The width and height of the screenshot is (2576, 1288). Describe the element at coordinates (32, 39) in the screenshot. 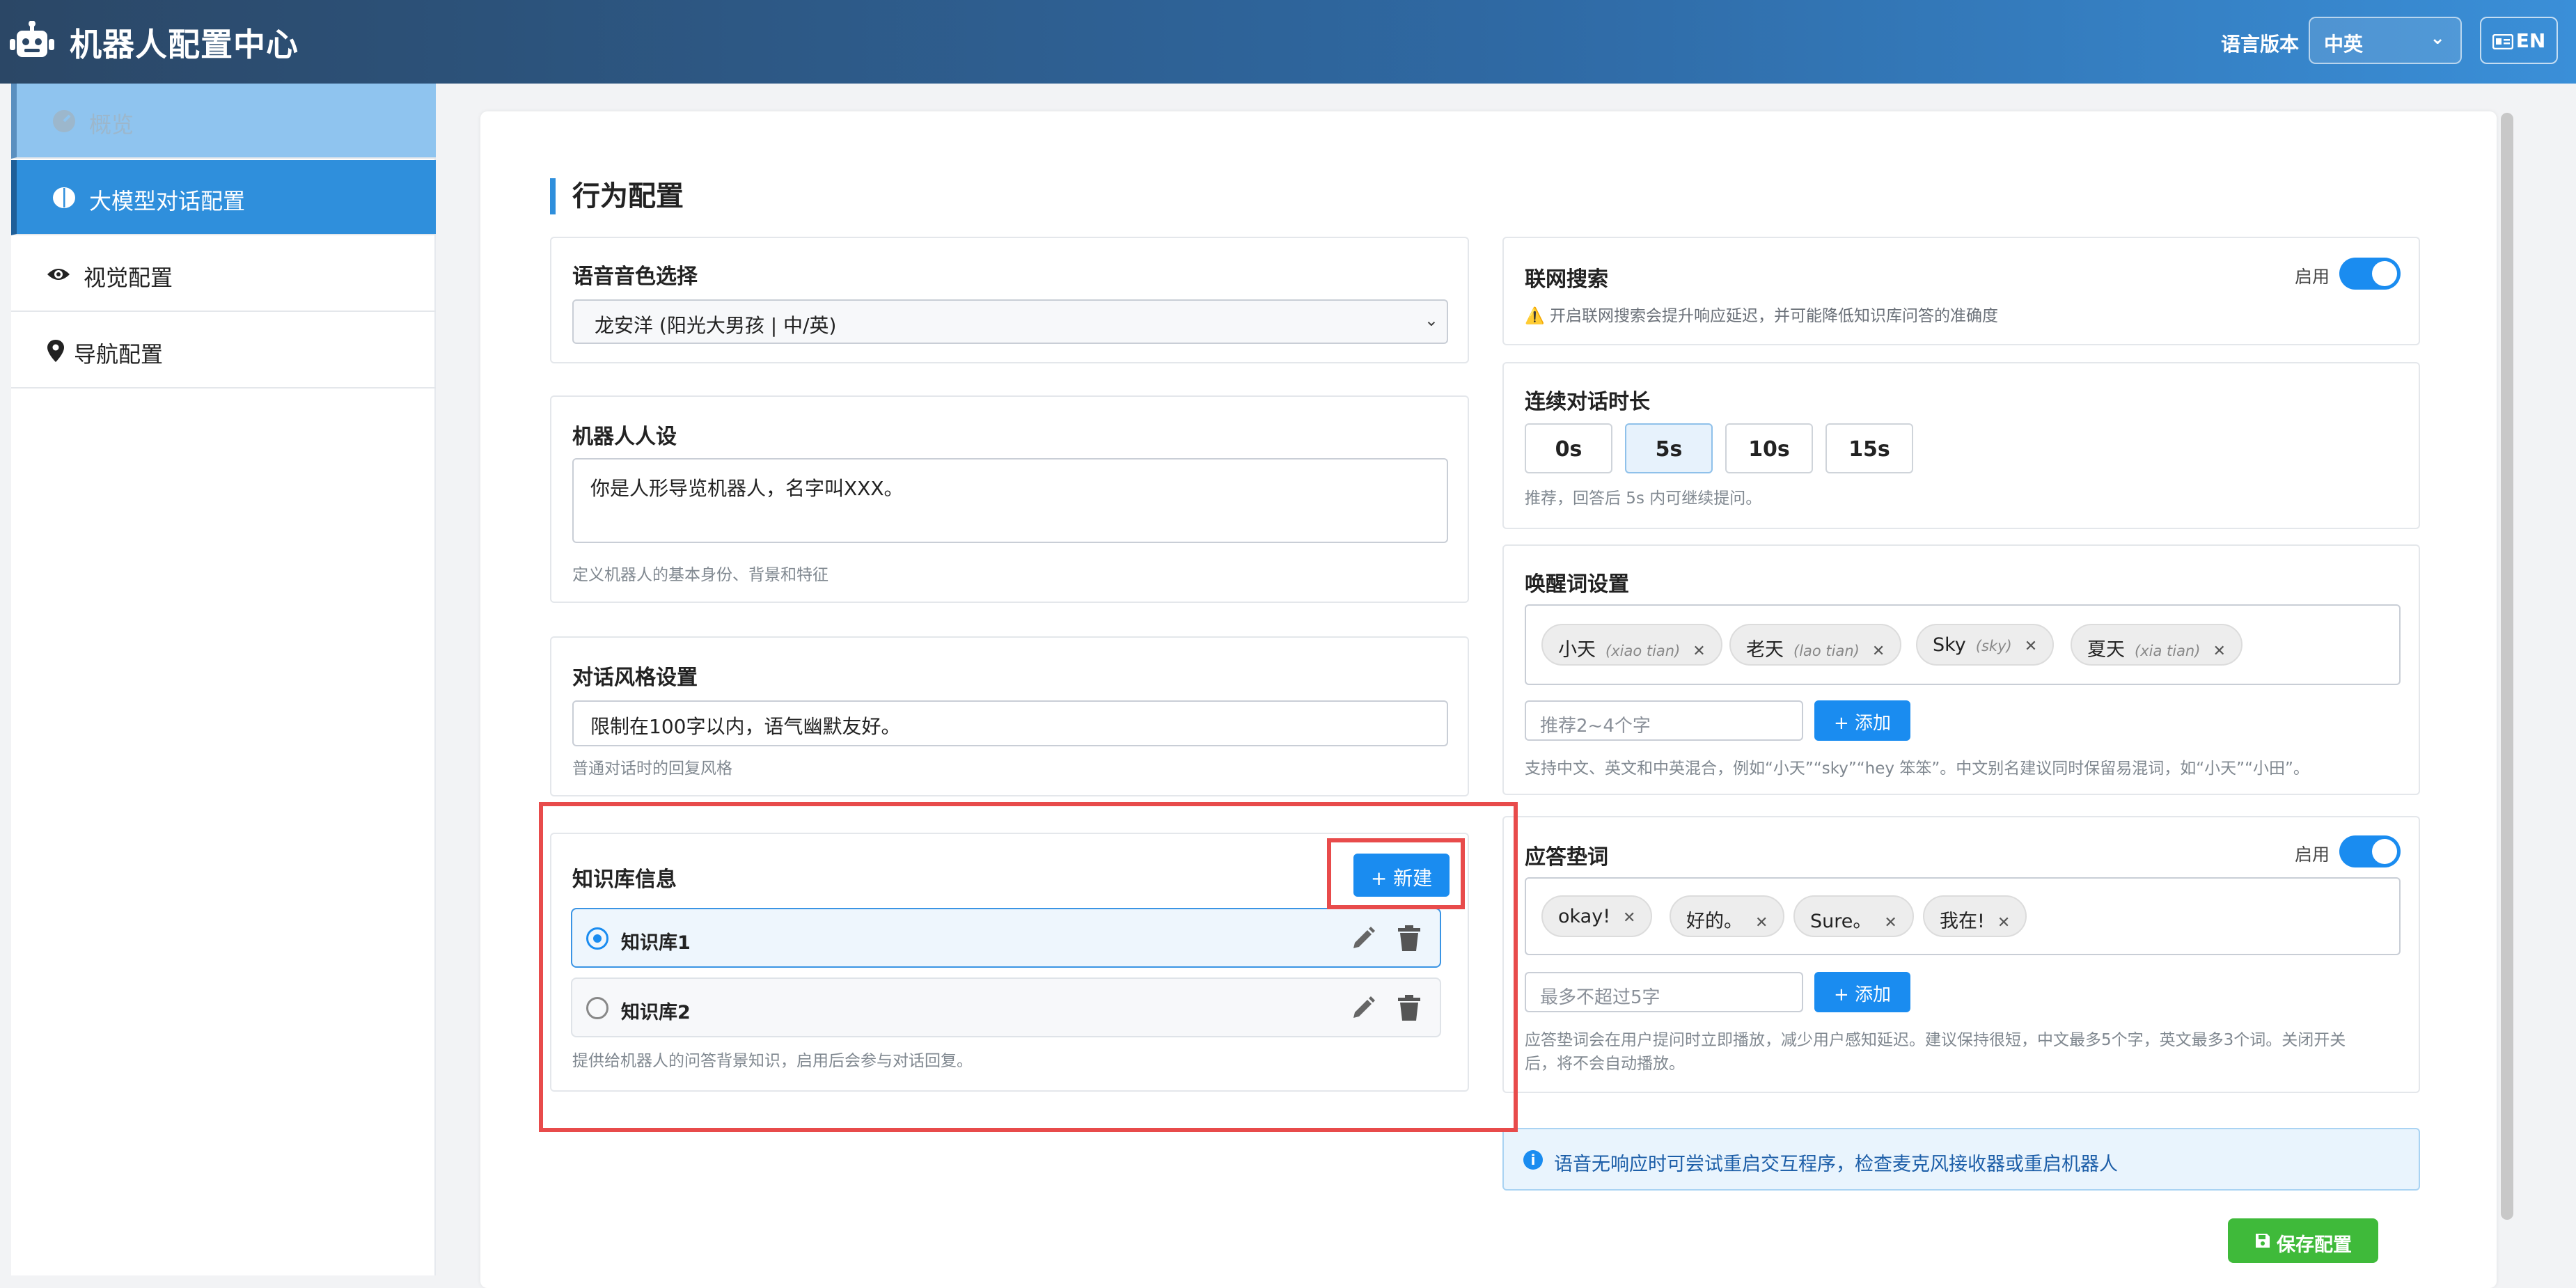

I see `robot-icon` at that location.